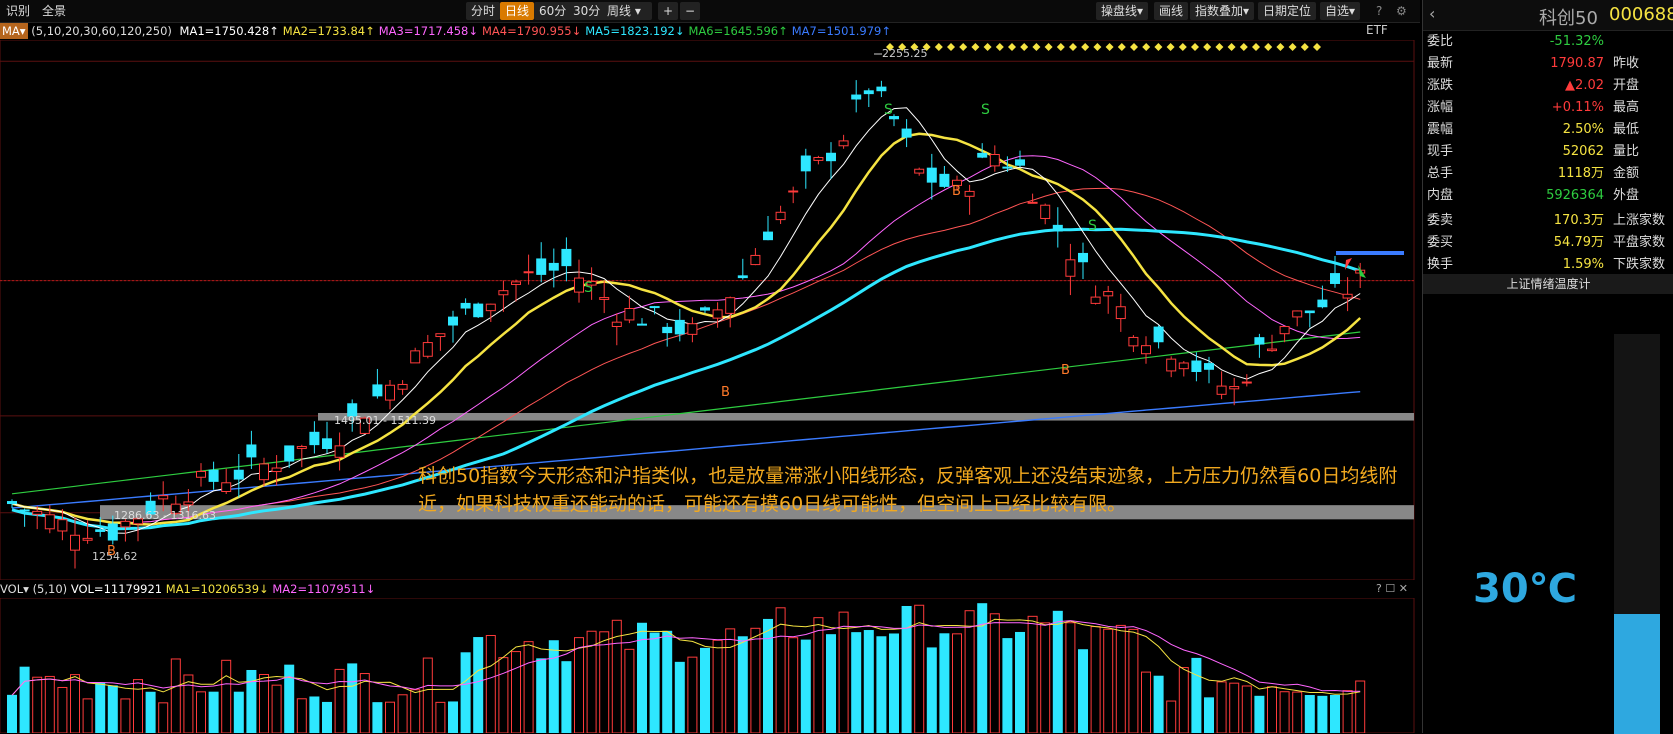  What do you see at coordinates (1548, 174) in the screenshot?
I see `quote-row: 总手 1118万 金额` at bounding box center [1548, 174].